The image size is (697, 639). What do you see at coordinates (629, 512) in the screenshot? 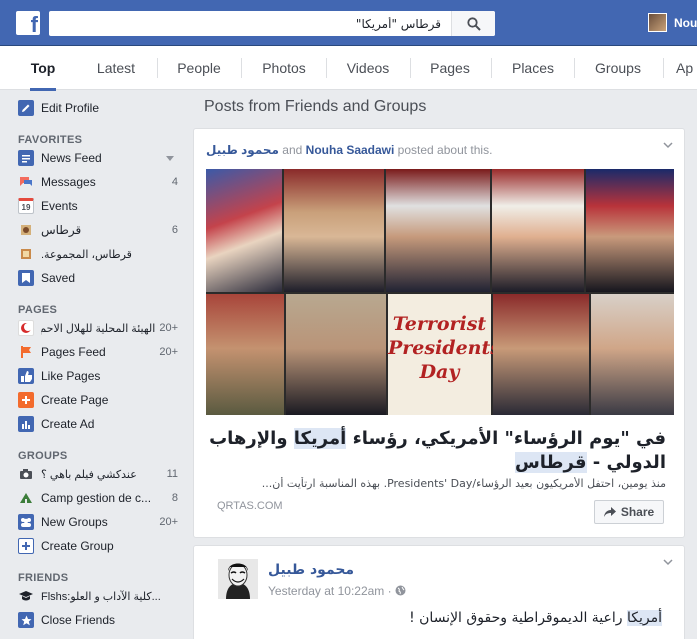
I see `share-button: Share` at bounding box center [629, 512].